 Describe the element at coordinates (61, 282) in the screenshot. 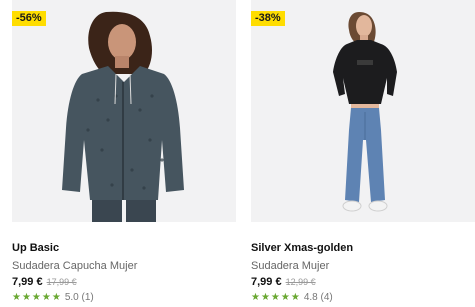

I see `old-price: 17,99 €` at that location.